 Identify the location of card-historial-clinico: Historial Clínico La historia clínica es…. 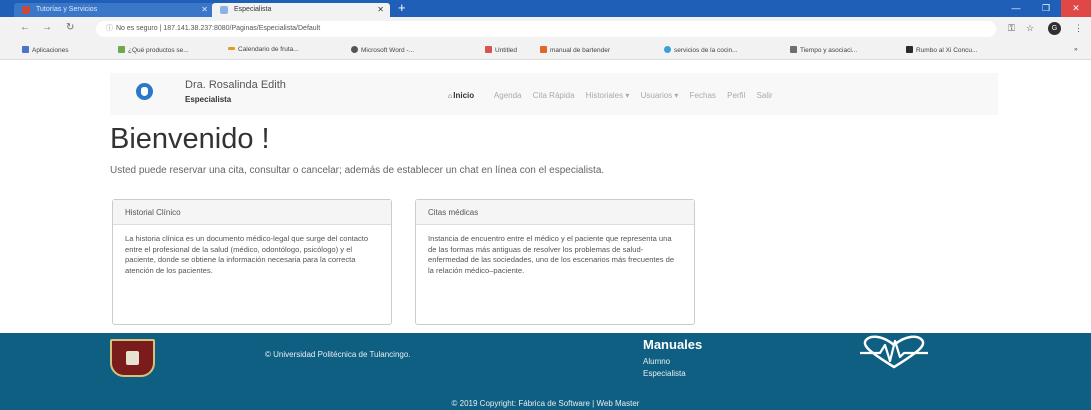
(252, 262).